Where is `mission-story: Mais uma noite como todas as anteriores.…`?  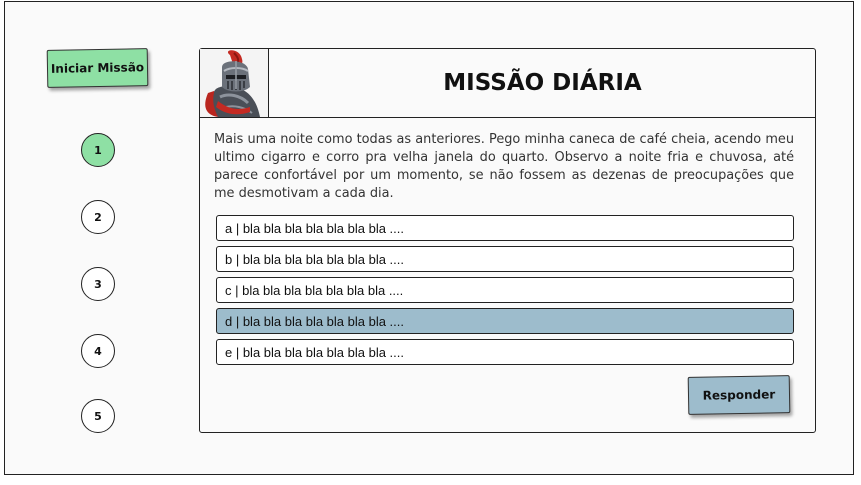 mission-story: Mais uma noite como todas as anteriores.… is located at coordinates (504, 166).